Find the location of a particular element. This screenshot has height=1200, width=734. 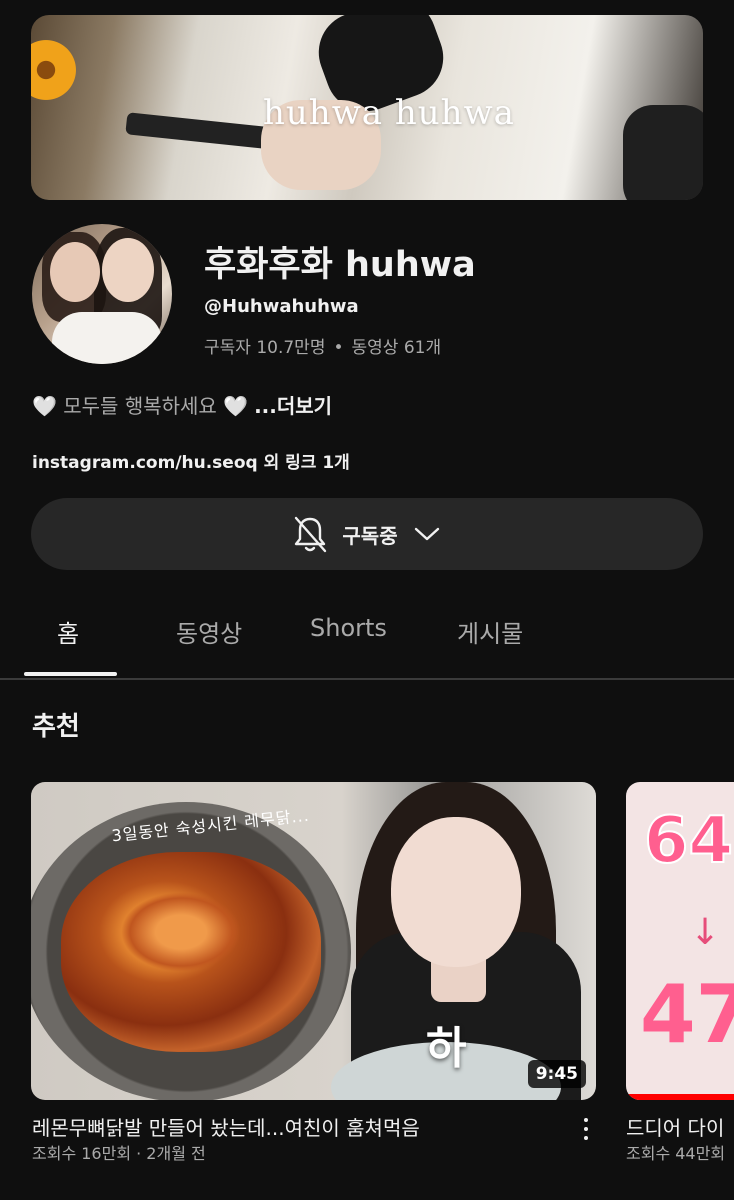

tab-posts: 게시물 is located at coordinates (490, 631).